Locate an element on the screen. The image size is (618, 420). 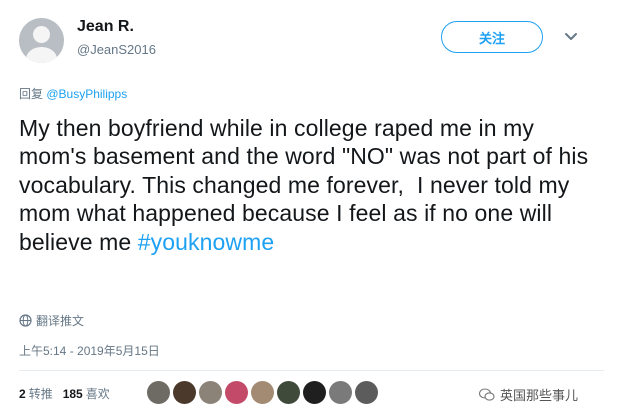
follow-button: 关注 is located at coordinates (492, 37).